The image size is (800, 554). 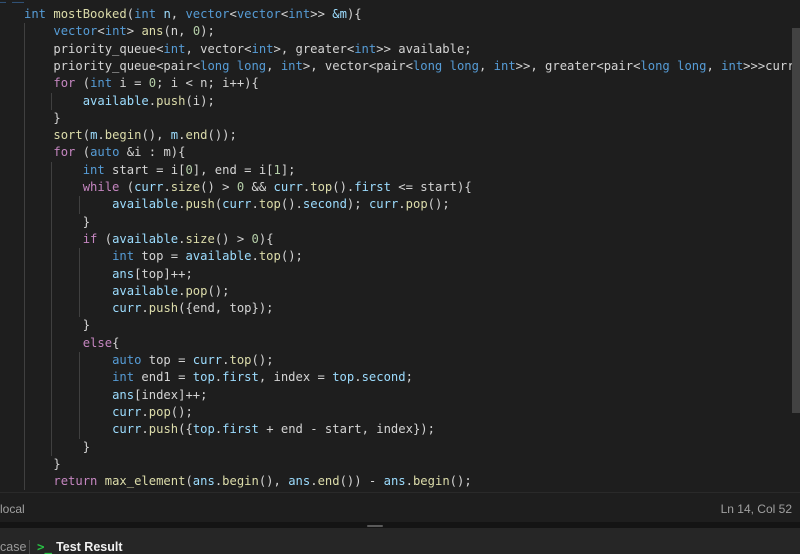 I want to click on cursor-position: Ln 14, Col 52, so click(x=756, y=509).